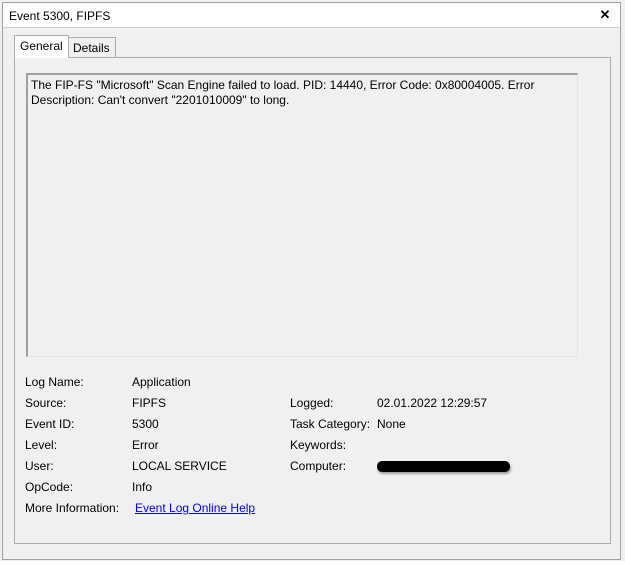  I want to click on event-log-online-help-link: Event Log Online Help, so click(195, 508).